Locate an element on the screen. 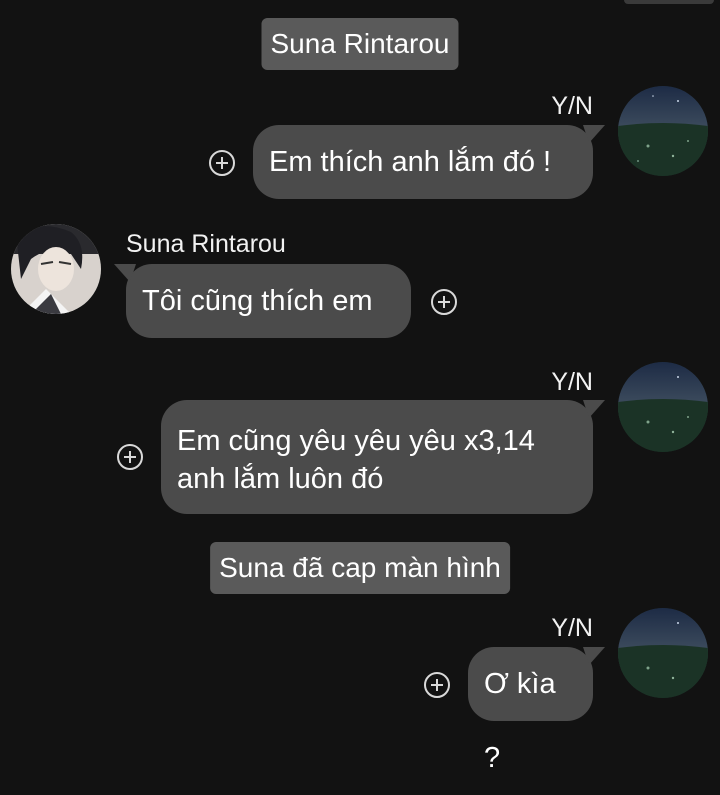  message-text: Tôi cũng thích em is located at coordinates (257, 301).